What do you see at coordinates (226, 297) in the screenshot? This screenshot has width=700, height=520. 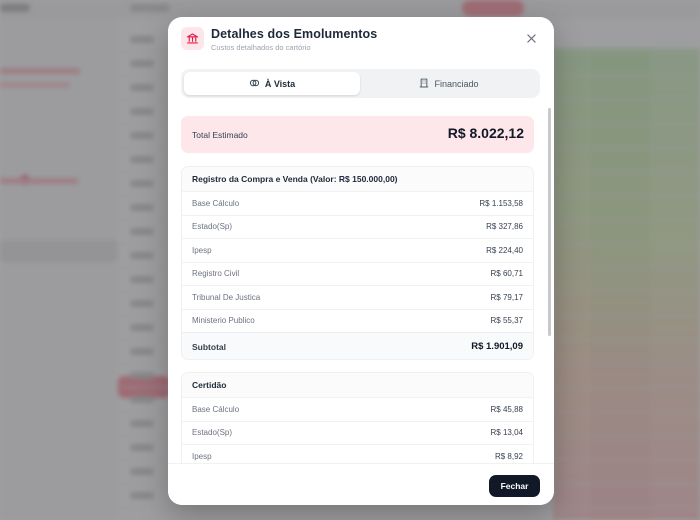 I see `item-label: Tribunal De Justica` at bounding box center [226, 297].